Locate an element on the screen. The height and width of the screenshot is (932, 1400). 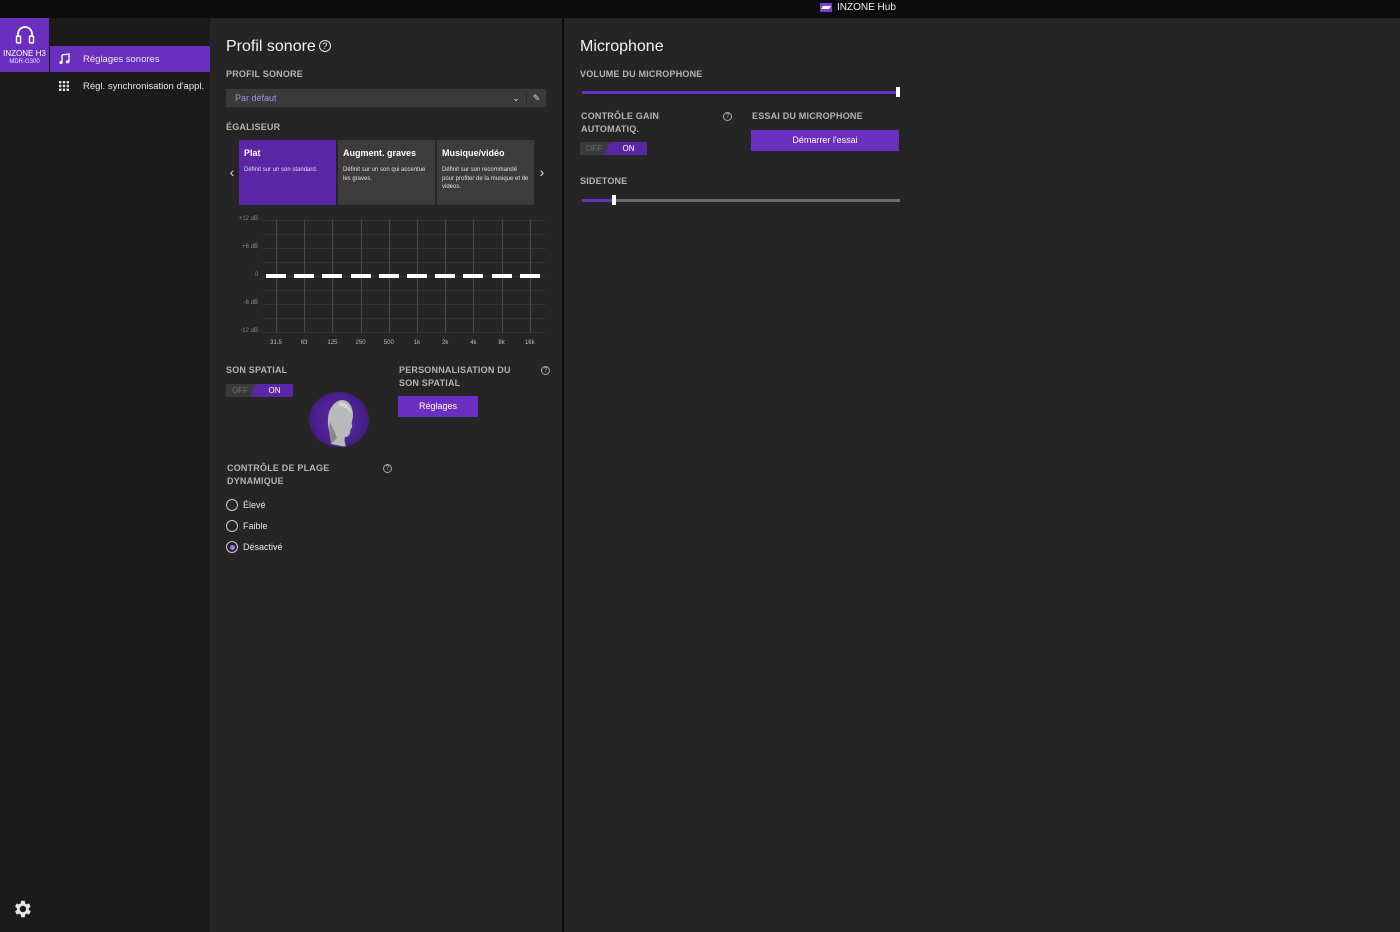
preset-title: Plat is located at coordinates (252, 153).